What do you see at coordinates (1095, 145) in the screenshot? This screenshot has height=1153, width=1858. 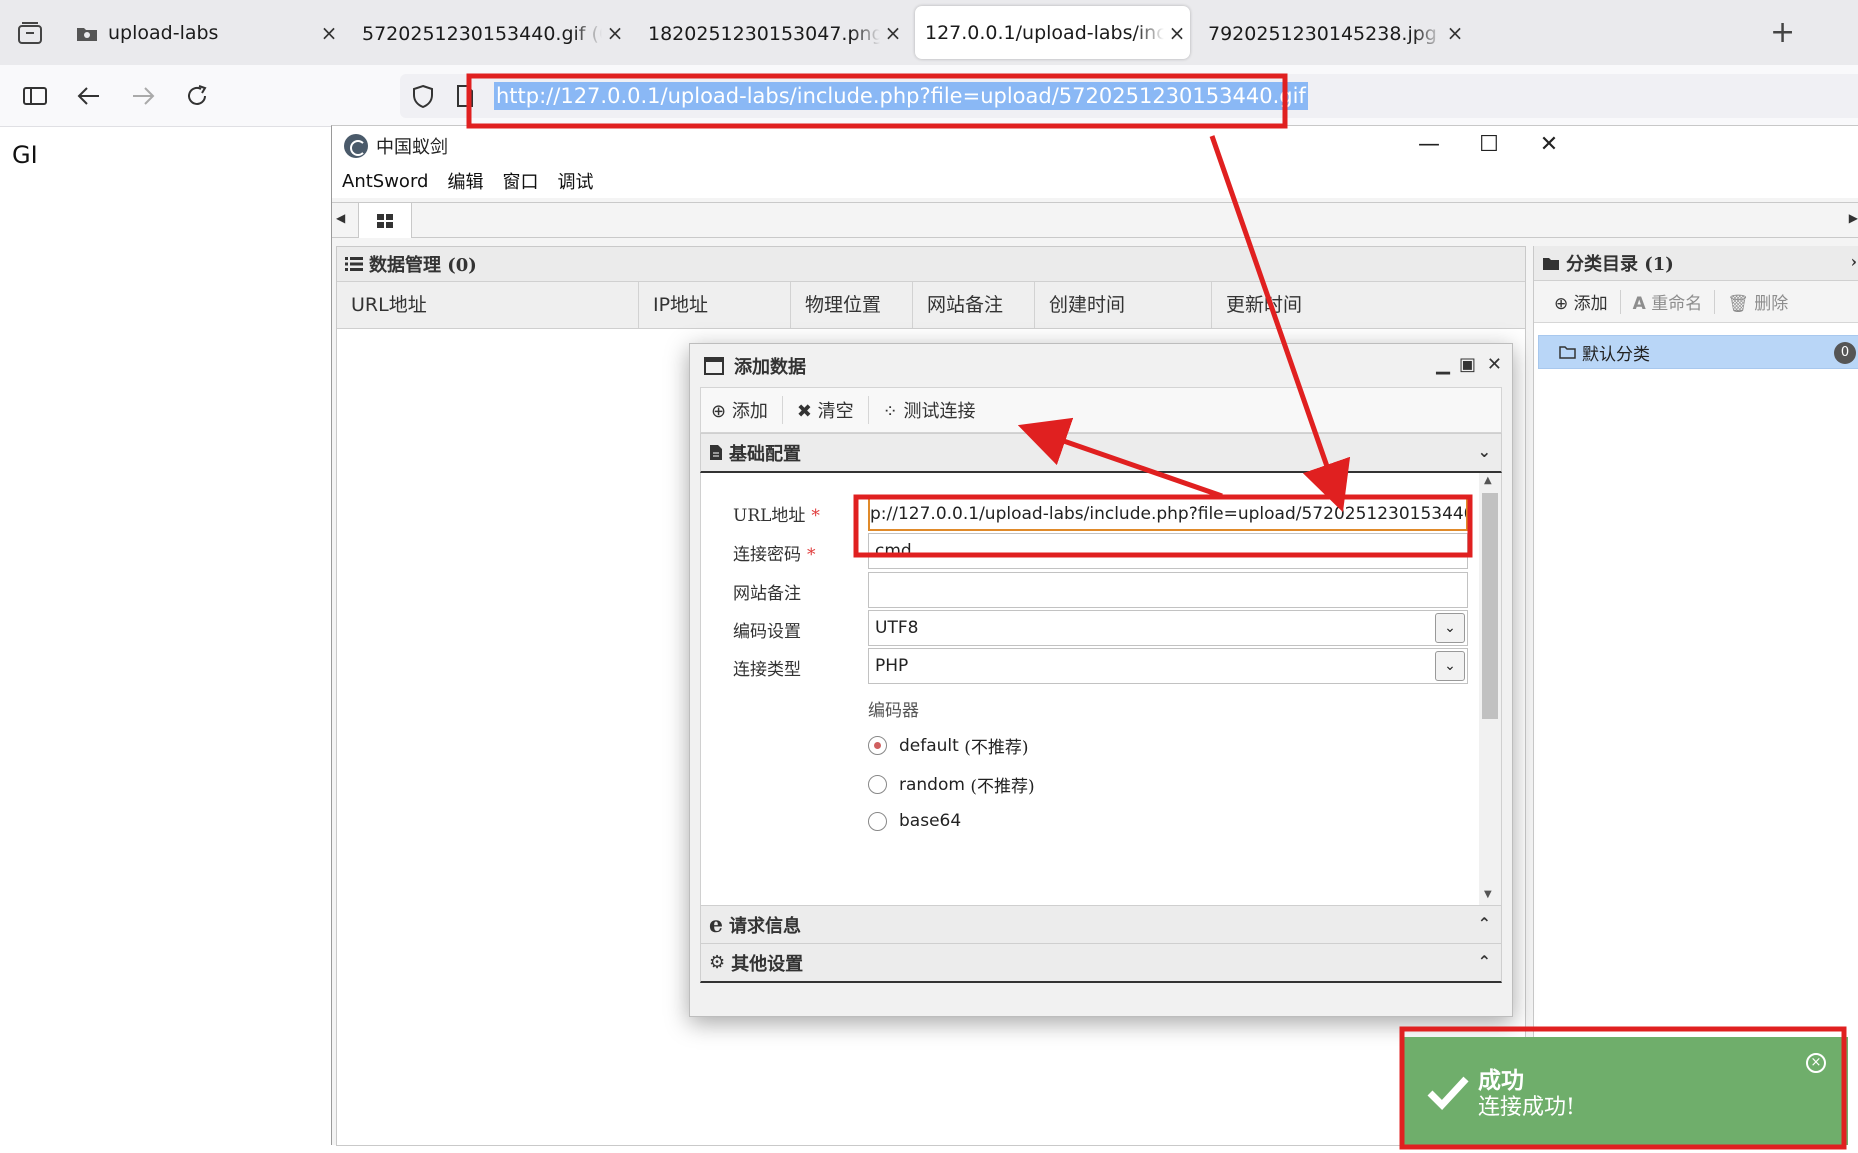 I see `antsword-title-bar: 中国蚁剑 — ☐ ✕` at bounding box center [1095, 145].